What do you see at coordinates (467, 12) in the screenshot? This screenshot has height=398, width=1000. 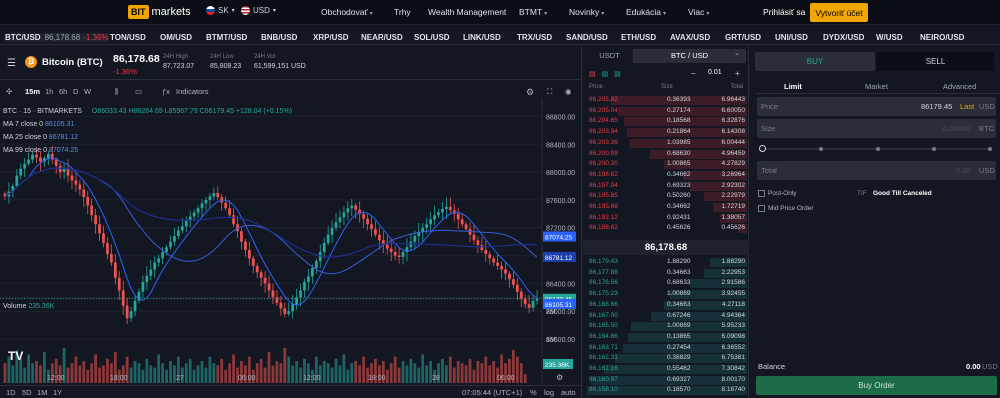 I see `nav-wealth: Wealth Management` at bounding box center [467, 12].